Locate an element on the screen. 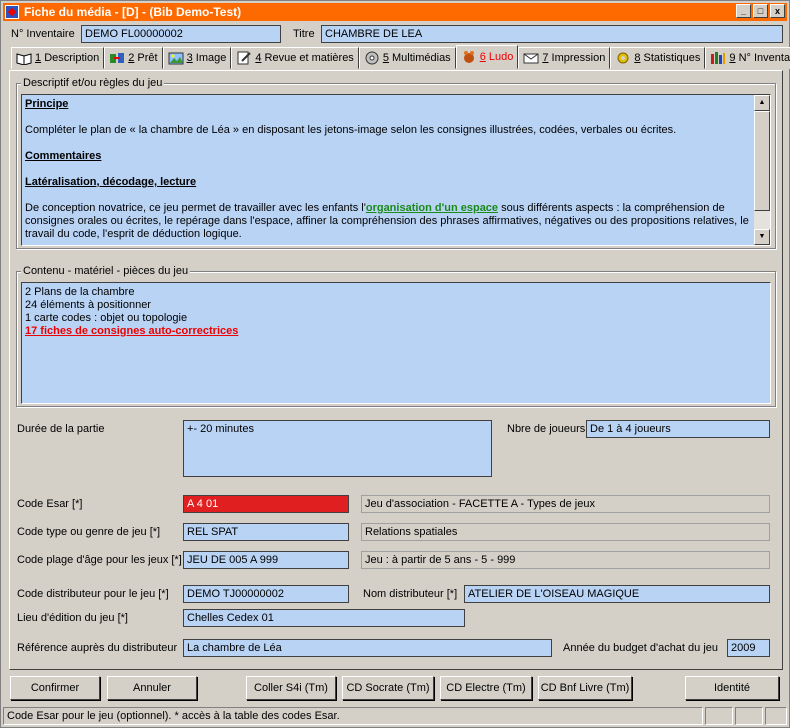  inventaire-field: DEMO FL00000002 is located at coordinates (181, 34).